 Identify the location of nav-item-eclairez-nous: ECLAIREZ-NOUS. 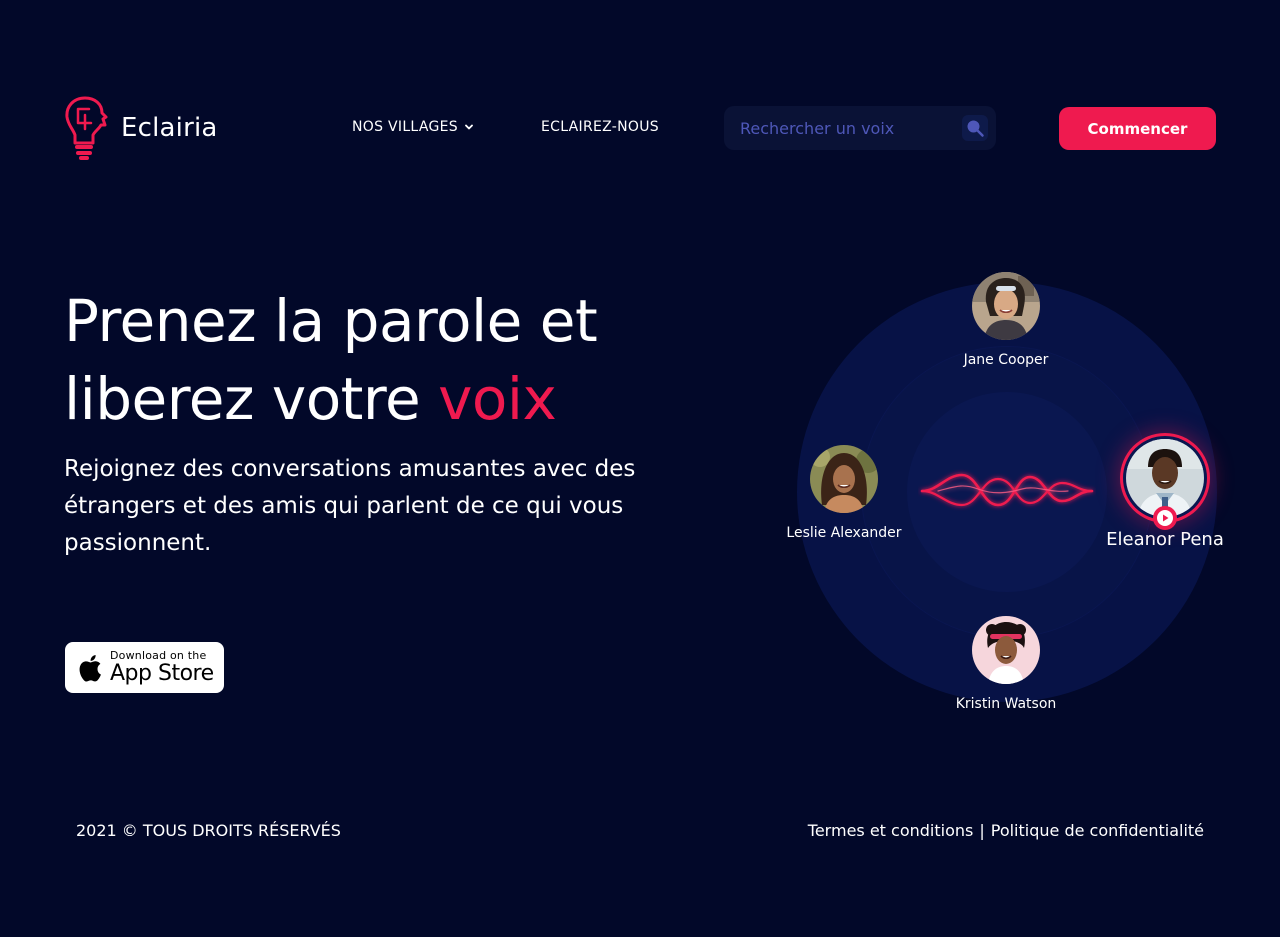
(600, 127).